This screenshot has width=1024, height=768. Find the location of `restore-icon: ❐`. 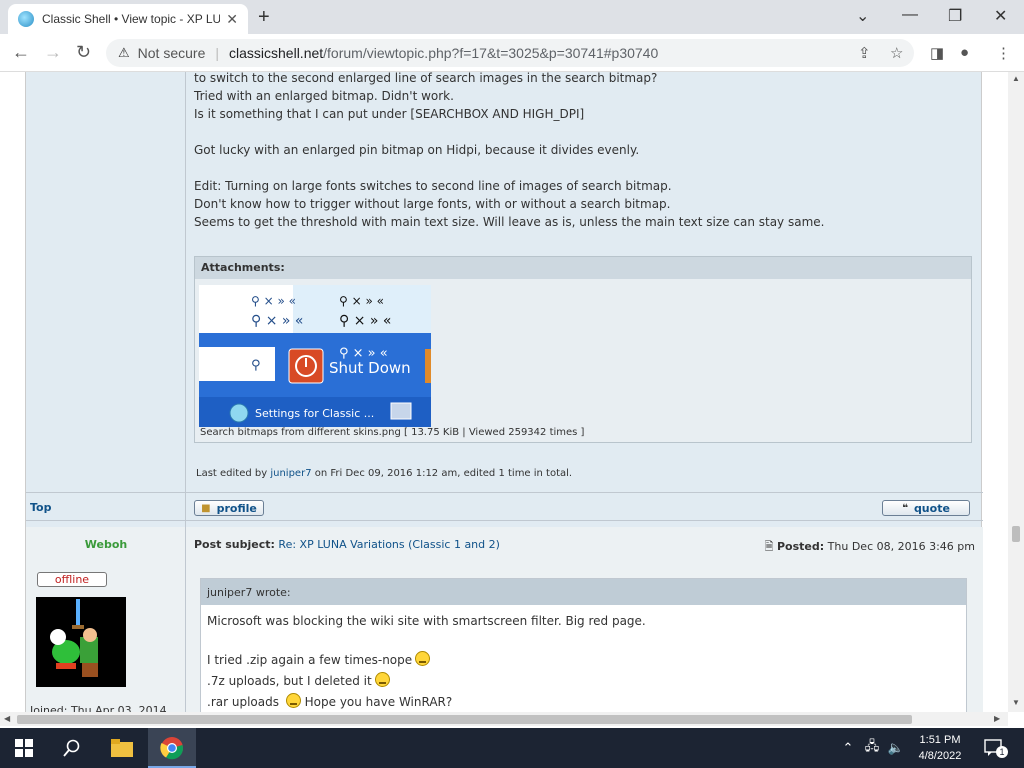

restore-icon: ❐ is located at coordinates (955, 16).